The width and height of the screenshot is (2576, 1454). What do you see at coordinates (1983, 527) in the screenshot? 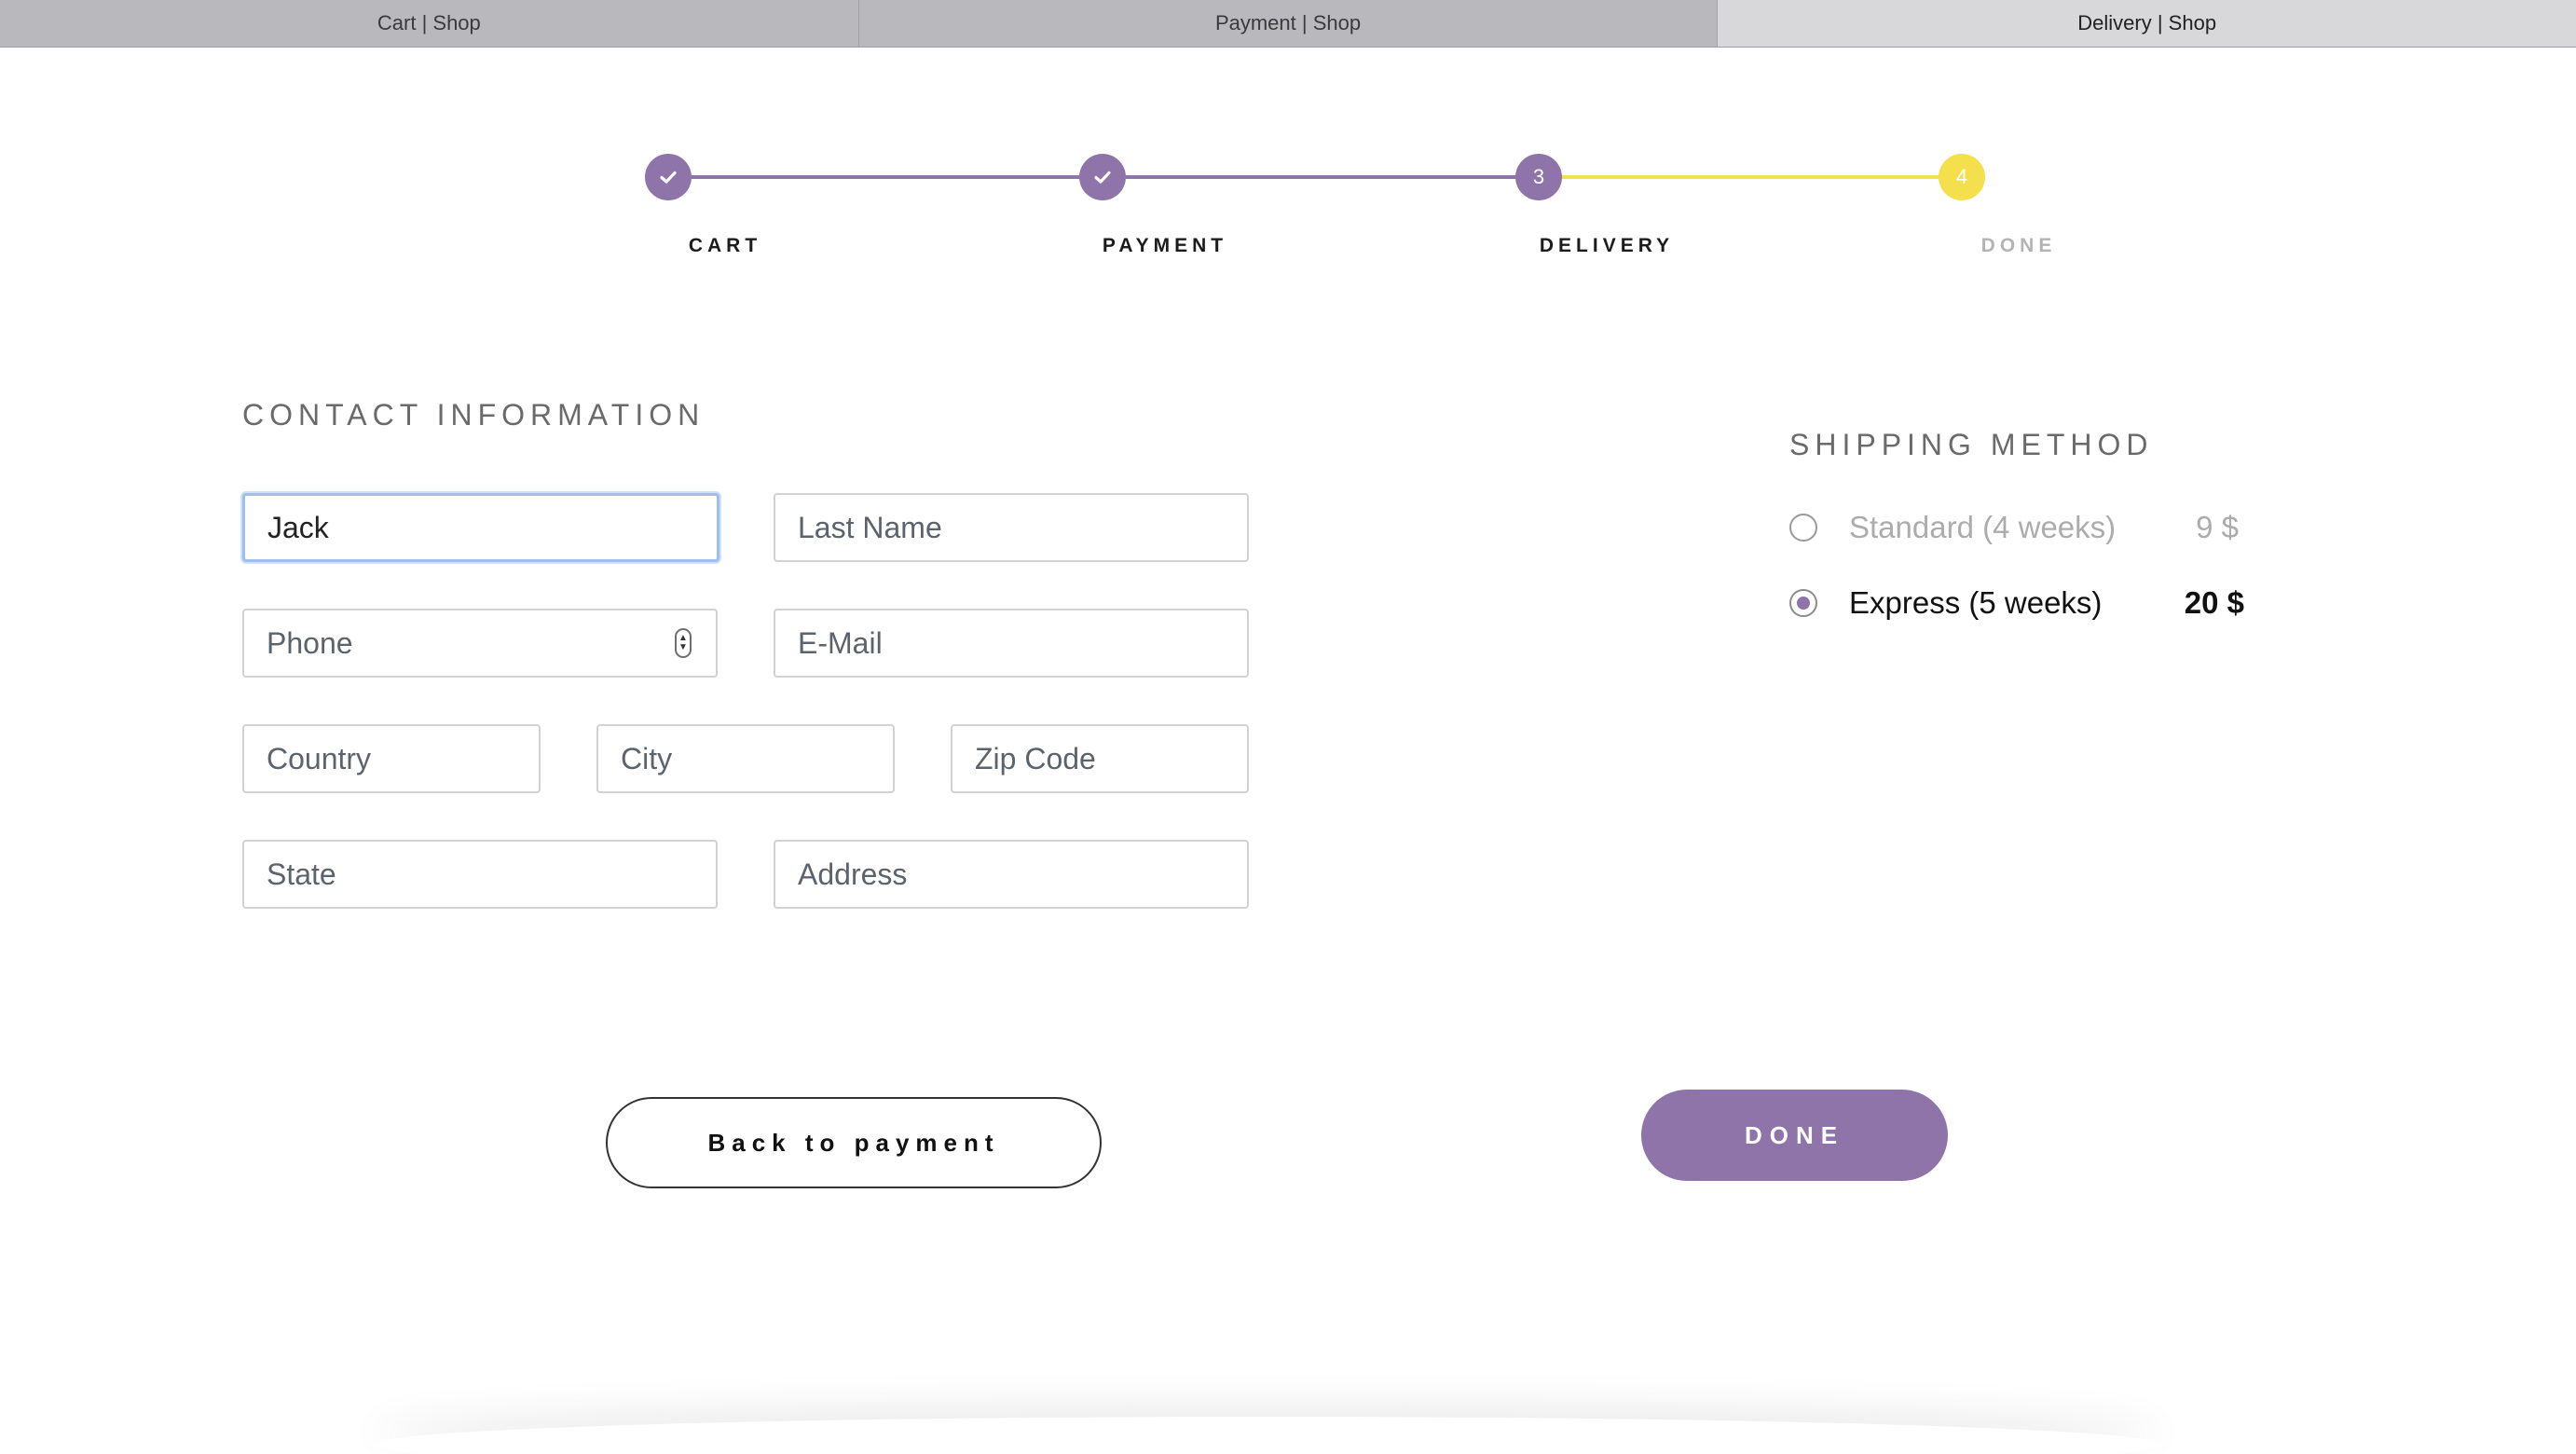
I see `shipping-option-label: Standard (4 weeks)` at bounding box center [1983, 527].